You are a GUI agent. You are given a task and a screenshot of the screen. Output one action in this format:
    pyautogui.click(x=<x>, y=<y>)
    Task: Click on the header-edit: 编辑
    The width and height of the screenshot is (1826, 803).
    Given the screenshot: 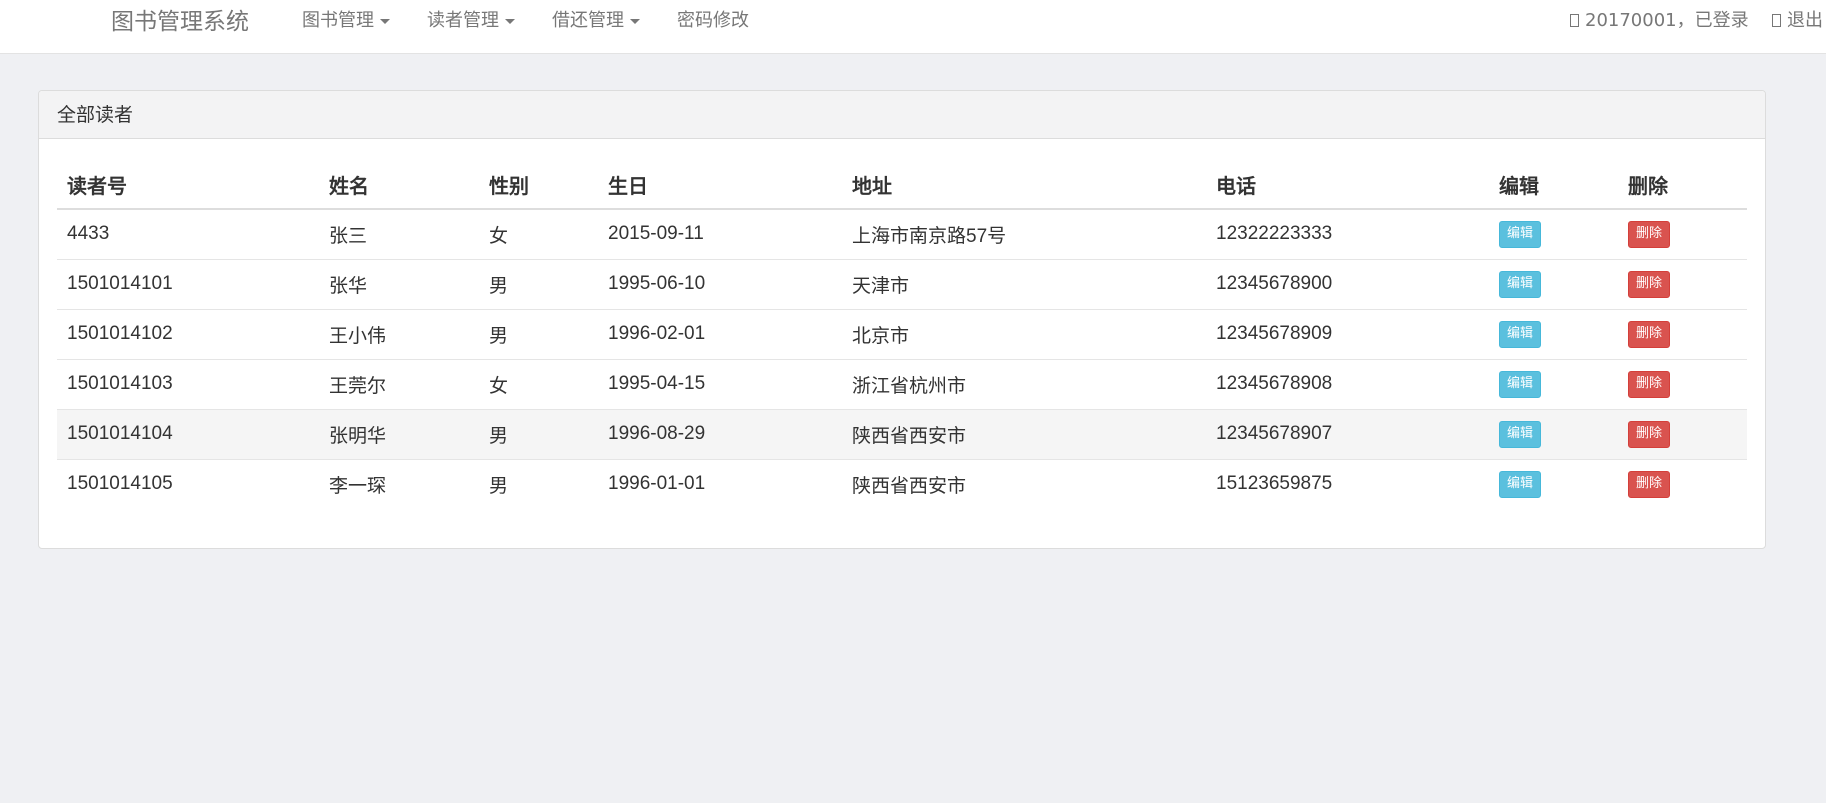 What is the action you would take?
    pyautogui.click(x=1553, y=185)
    